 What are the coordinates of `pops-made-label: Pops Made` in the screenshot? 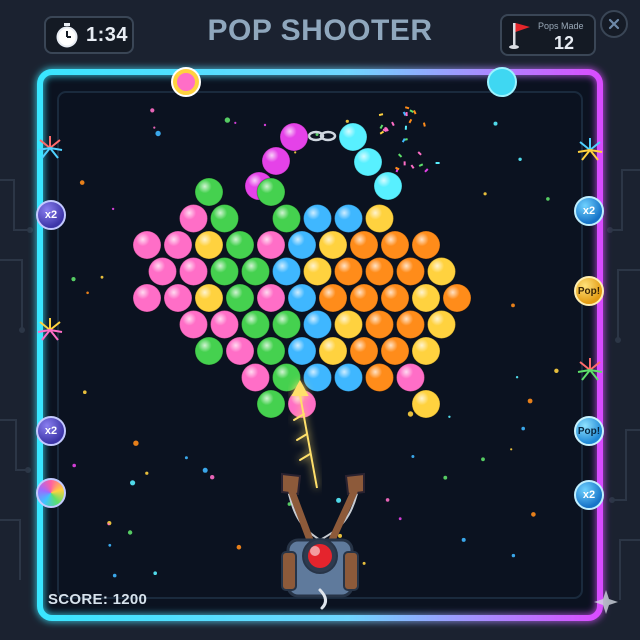 It's located at (561, 26).